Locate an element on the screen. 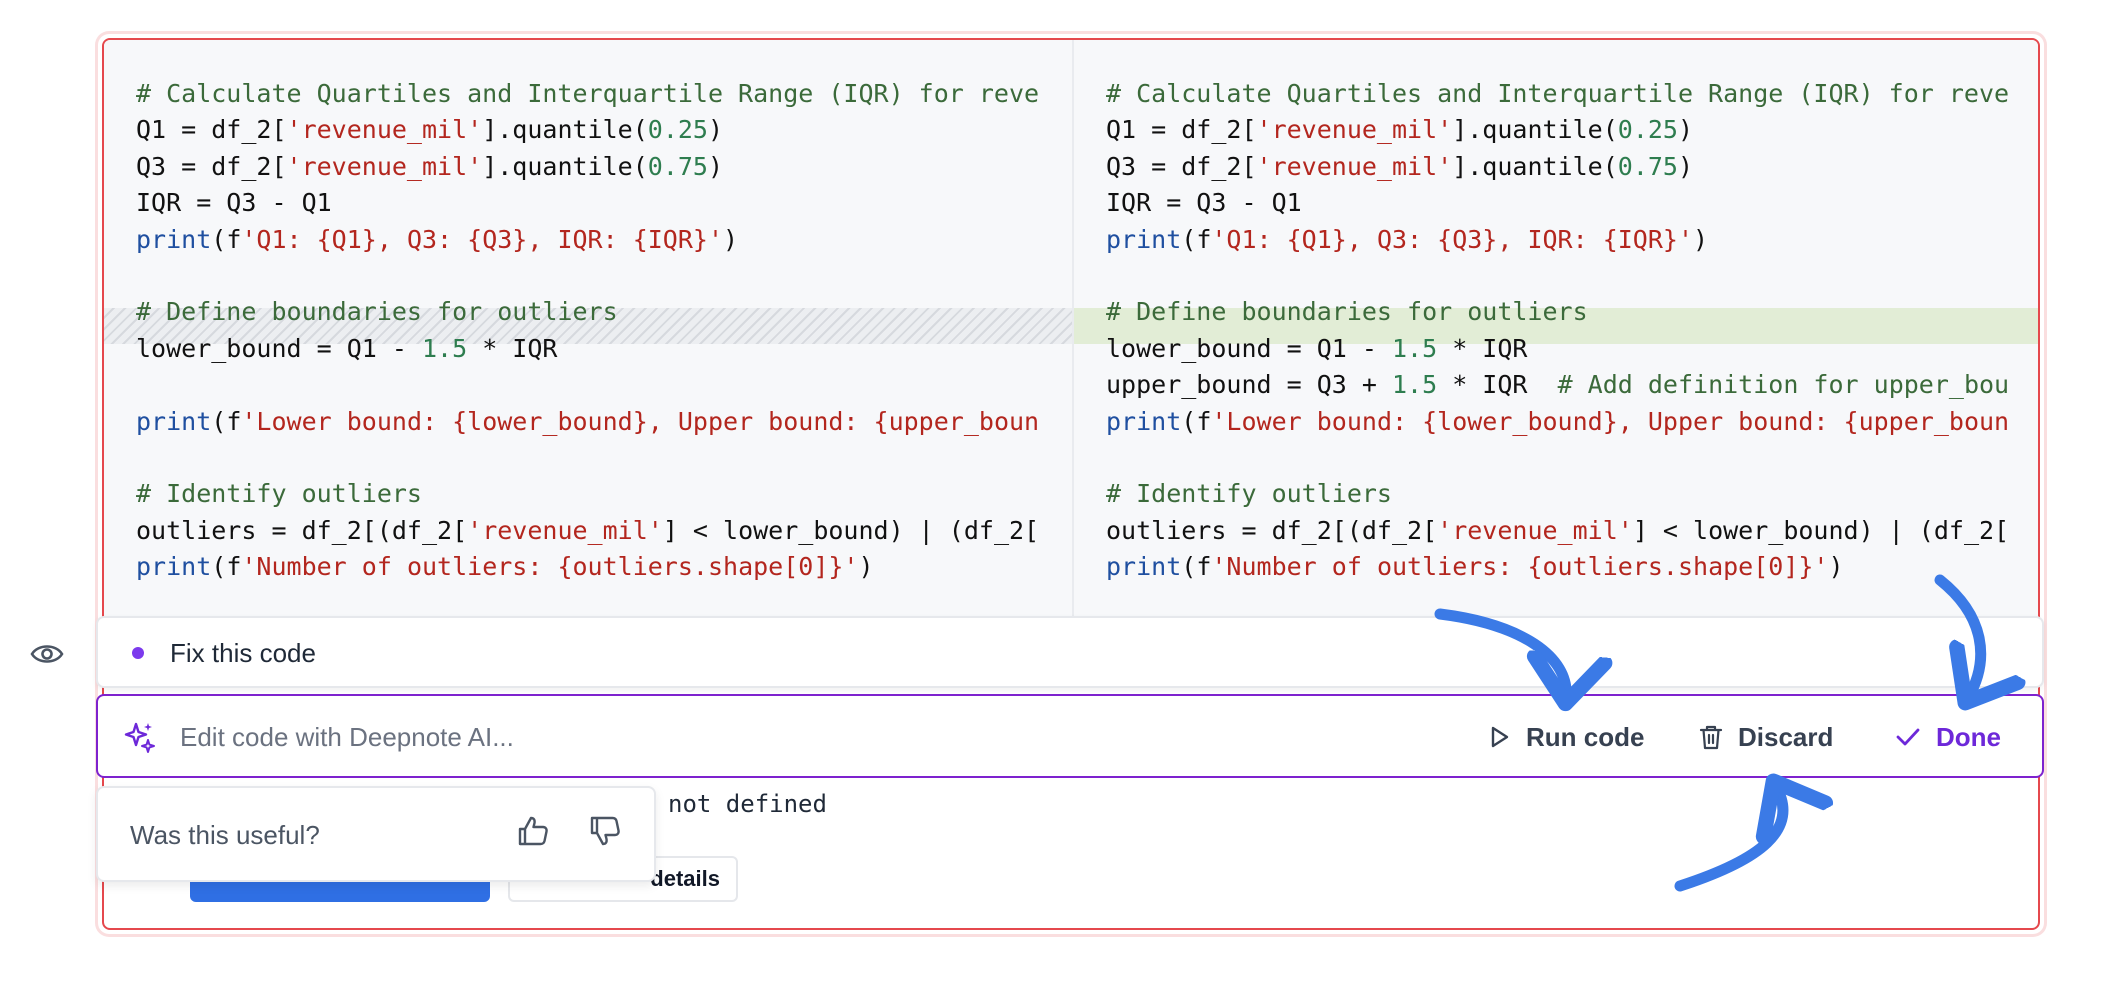 This screenshot has height=1000, width=2102. code-suggested-line: print(f'Q1: {Q1}, Q3: {Q3}, IQR: {IQR}') is located at coordinates (1407, 239).